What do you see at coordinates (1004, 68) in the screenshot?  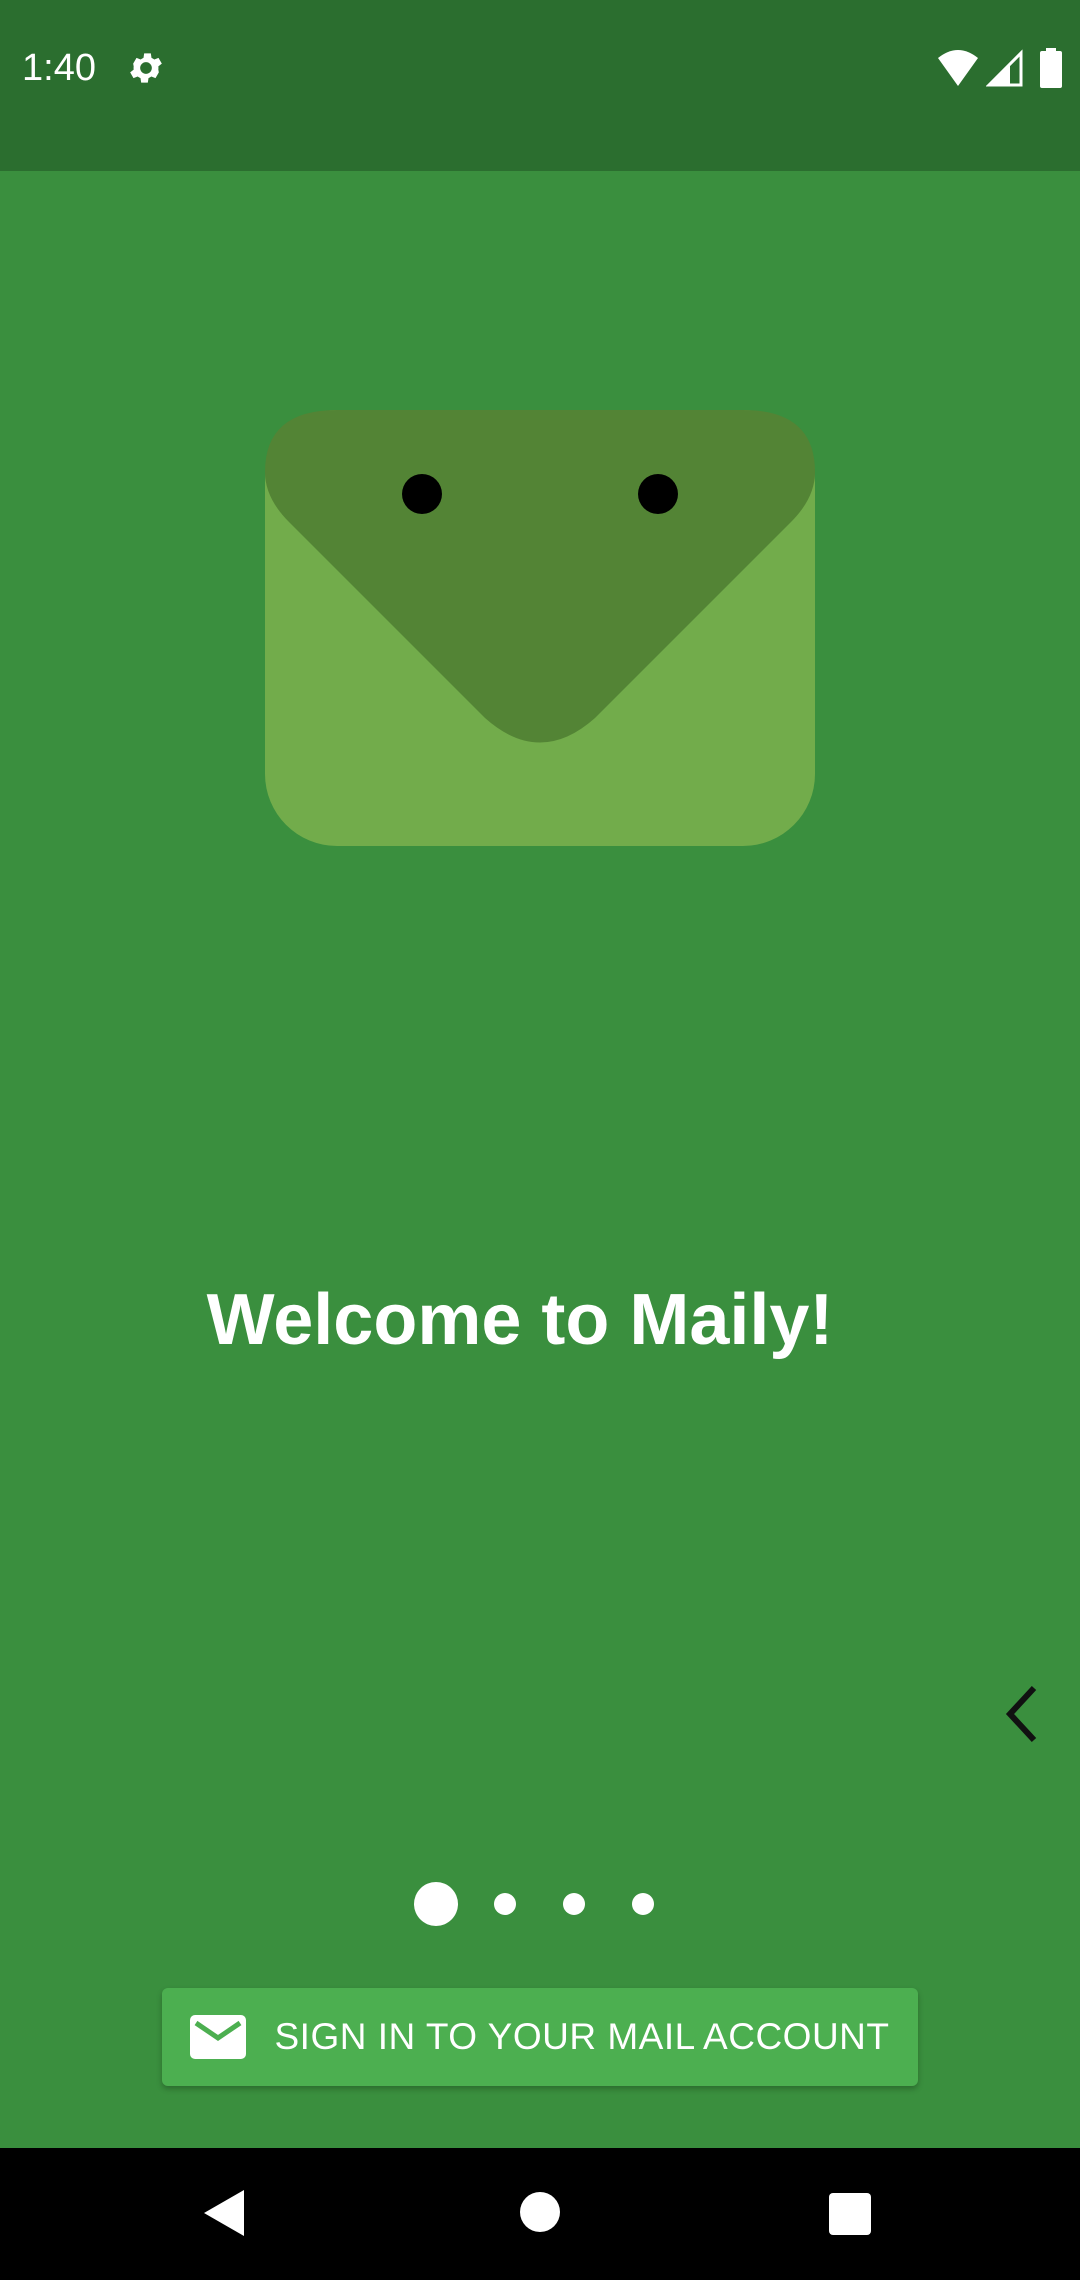 I see `cell-signal-icon` at bounding box center [1004, 68].